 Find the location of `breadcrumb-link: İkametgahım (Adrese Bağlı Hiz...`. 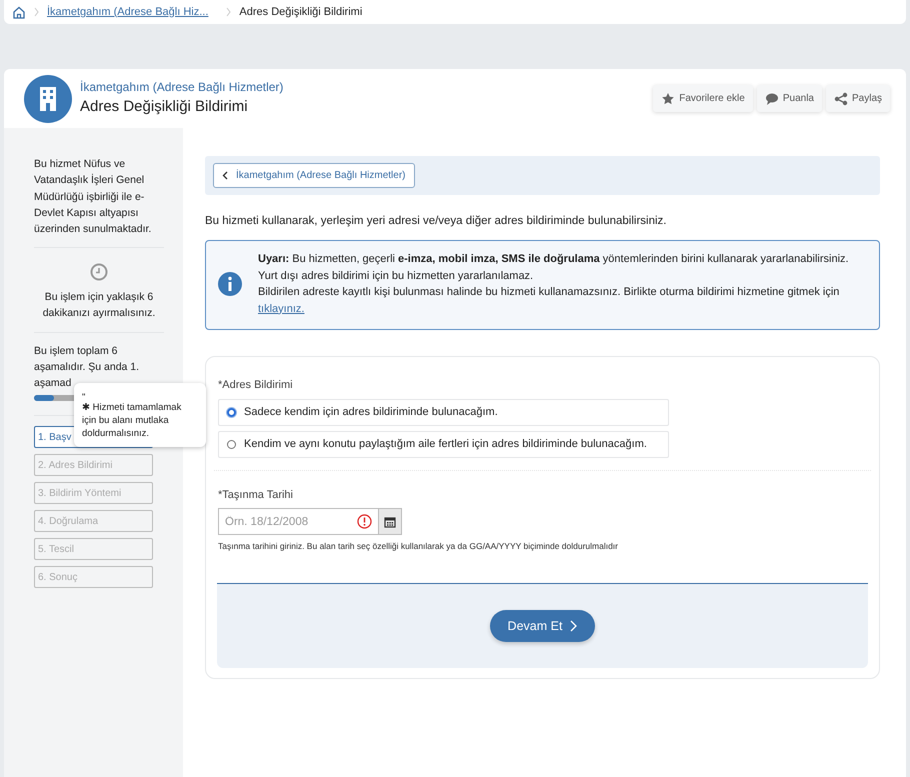

breadcrumb-link: İkametgahım (Adrese Bağlı Hiz... is located at coordinates (127, 12).